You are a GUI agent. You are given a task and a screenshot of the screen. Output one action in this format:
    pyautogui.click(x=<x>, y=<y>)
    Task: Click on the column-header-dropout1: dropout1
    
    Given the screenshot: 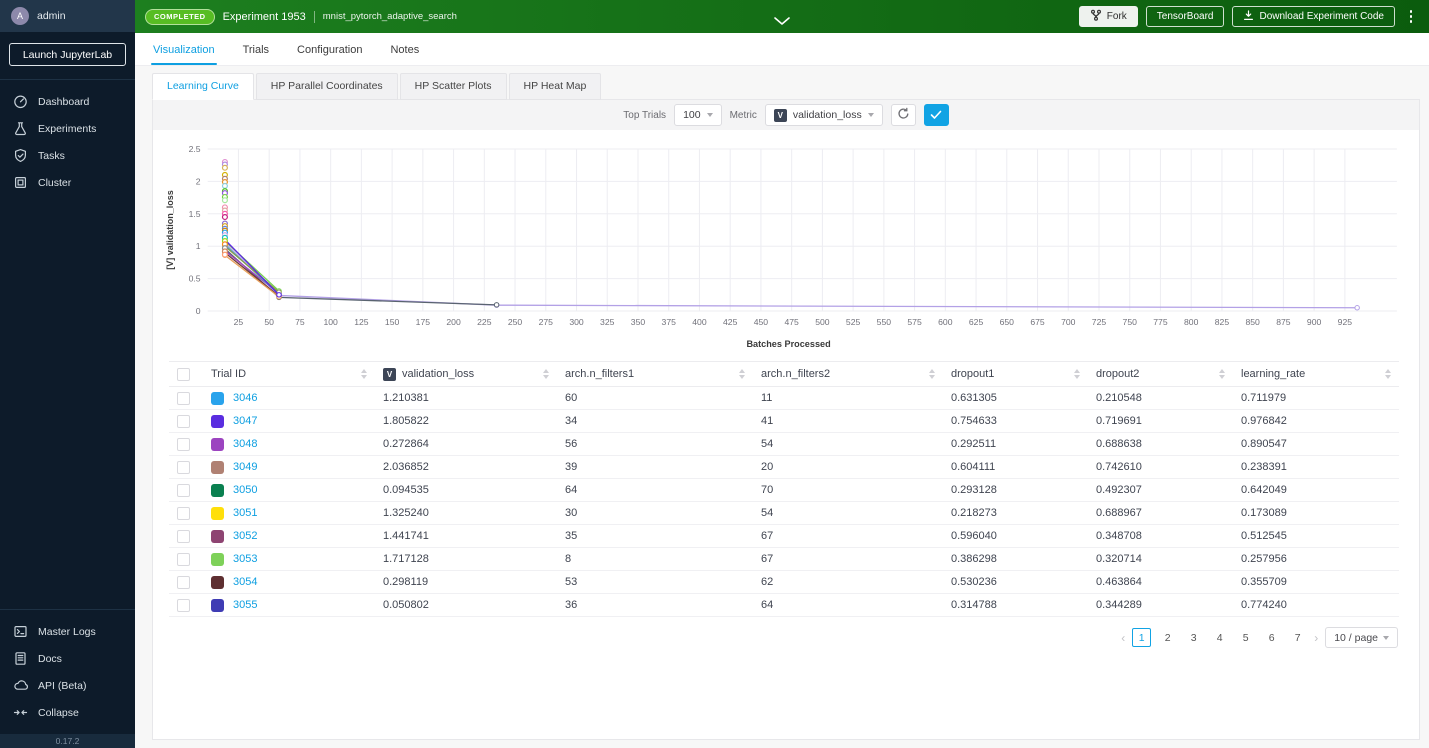 What is the action you would take?
    pyautogui.click(x=1015, y=374)
    